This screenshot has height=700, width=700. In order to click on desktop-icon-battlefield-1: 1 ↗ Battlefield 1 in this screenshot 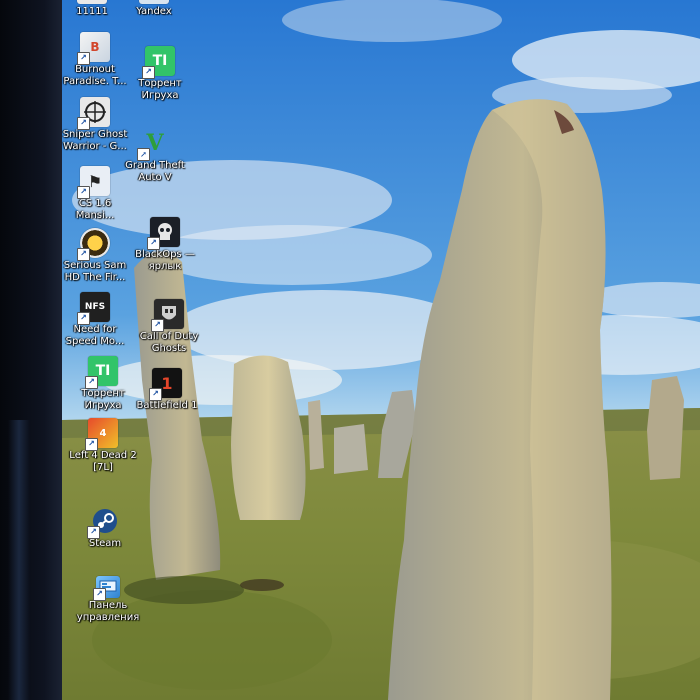, I will do `click(167, 390)`.